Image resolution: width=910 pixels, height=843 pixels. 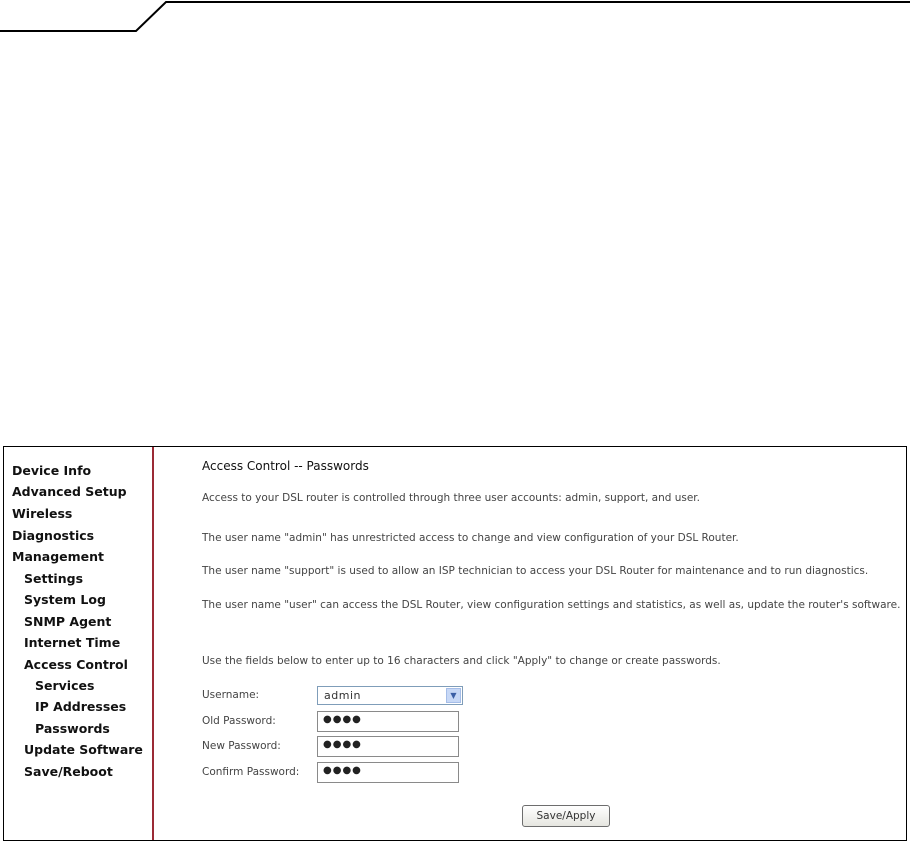 I want to click on sidebar-item-passwords: Passwords, so click(x=72, y=728).